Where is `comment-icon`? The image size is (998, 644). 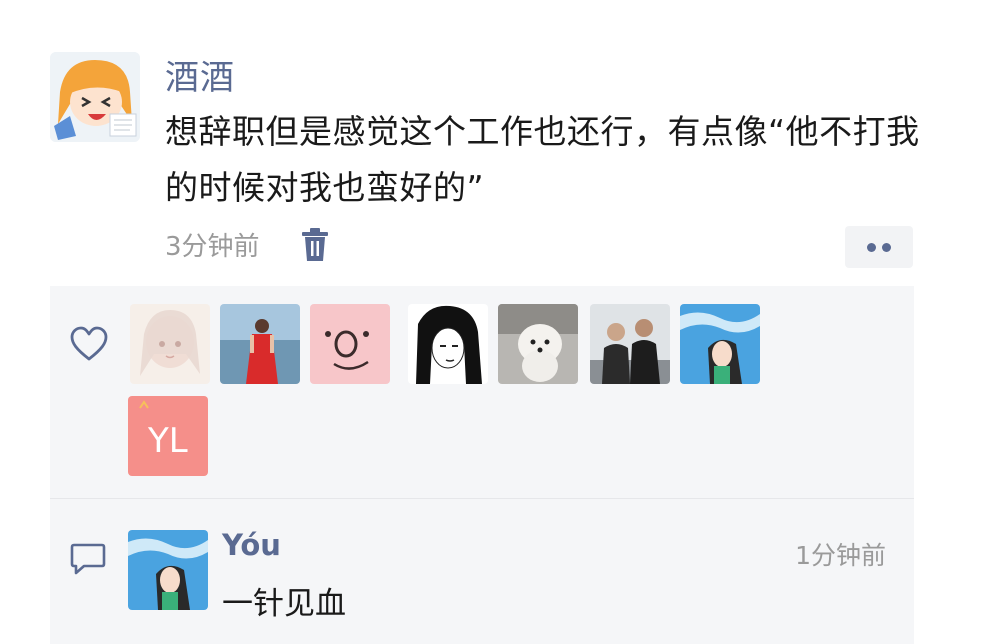
comment-icon is located at coordinates (88, 559).